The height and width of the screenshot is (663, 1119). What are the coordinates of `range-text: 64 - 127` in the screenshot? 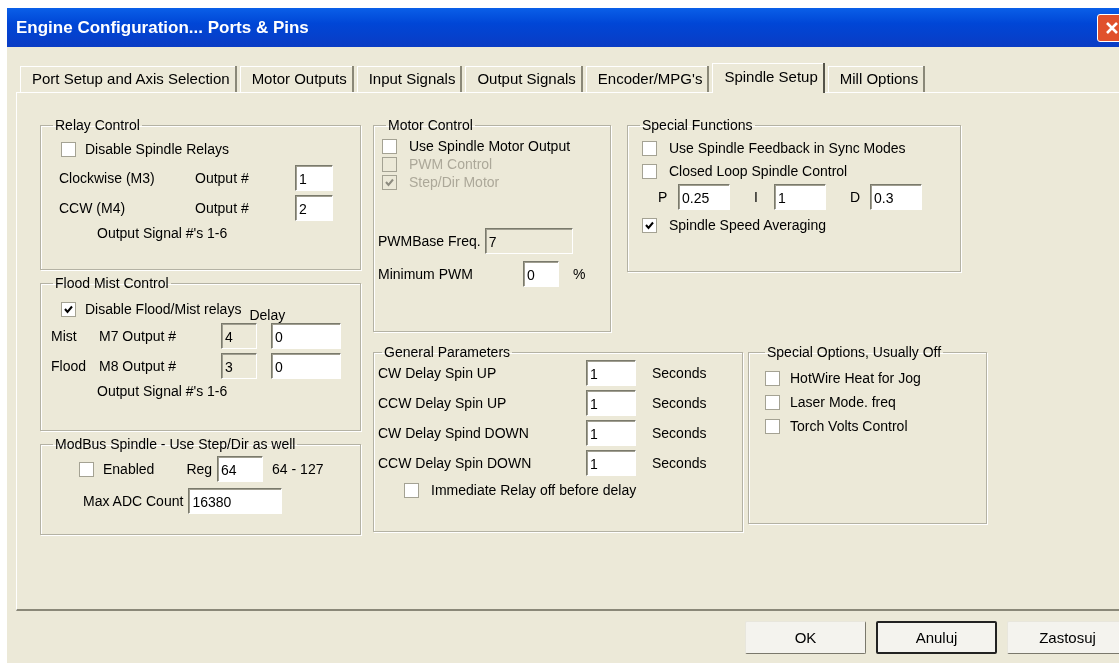 It's located at (298, 469).